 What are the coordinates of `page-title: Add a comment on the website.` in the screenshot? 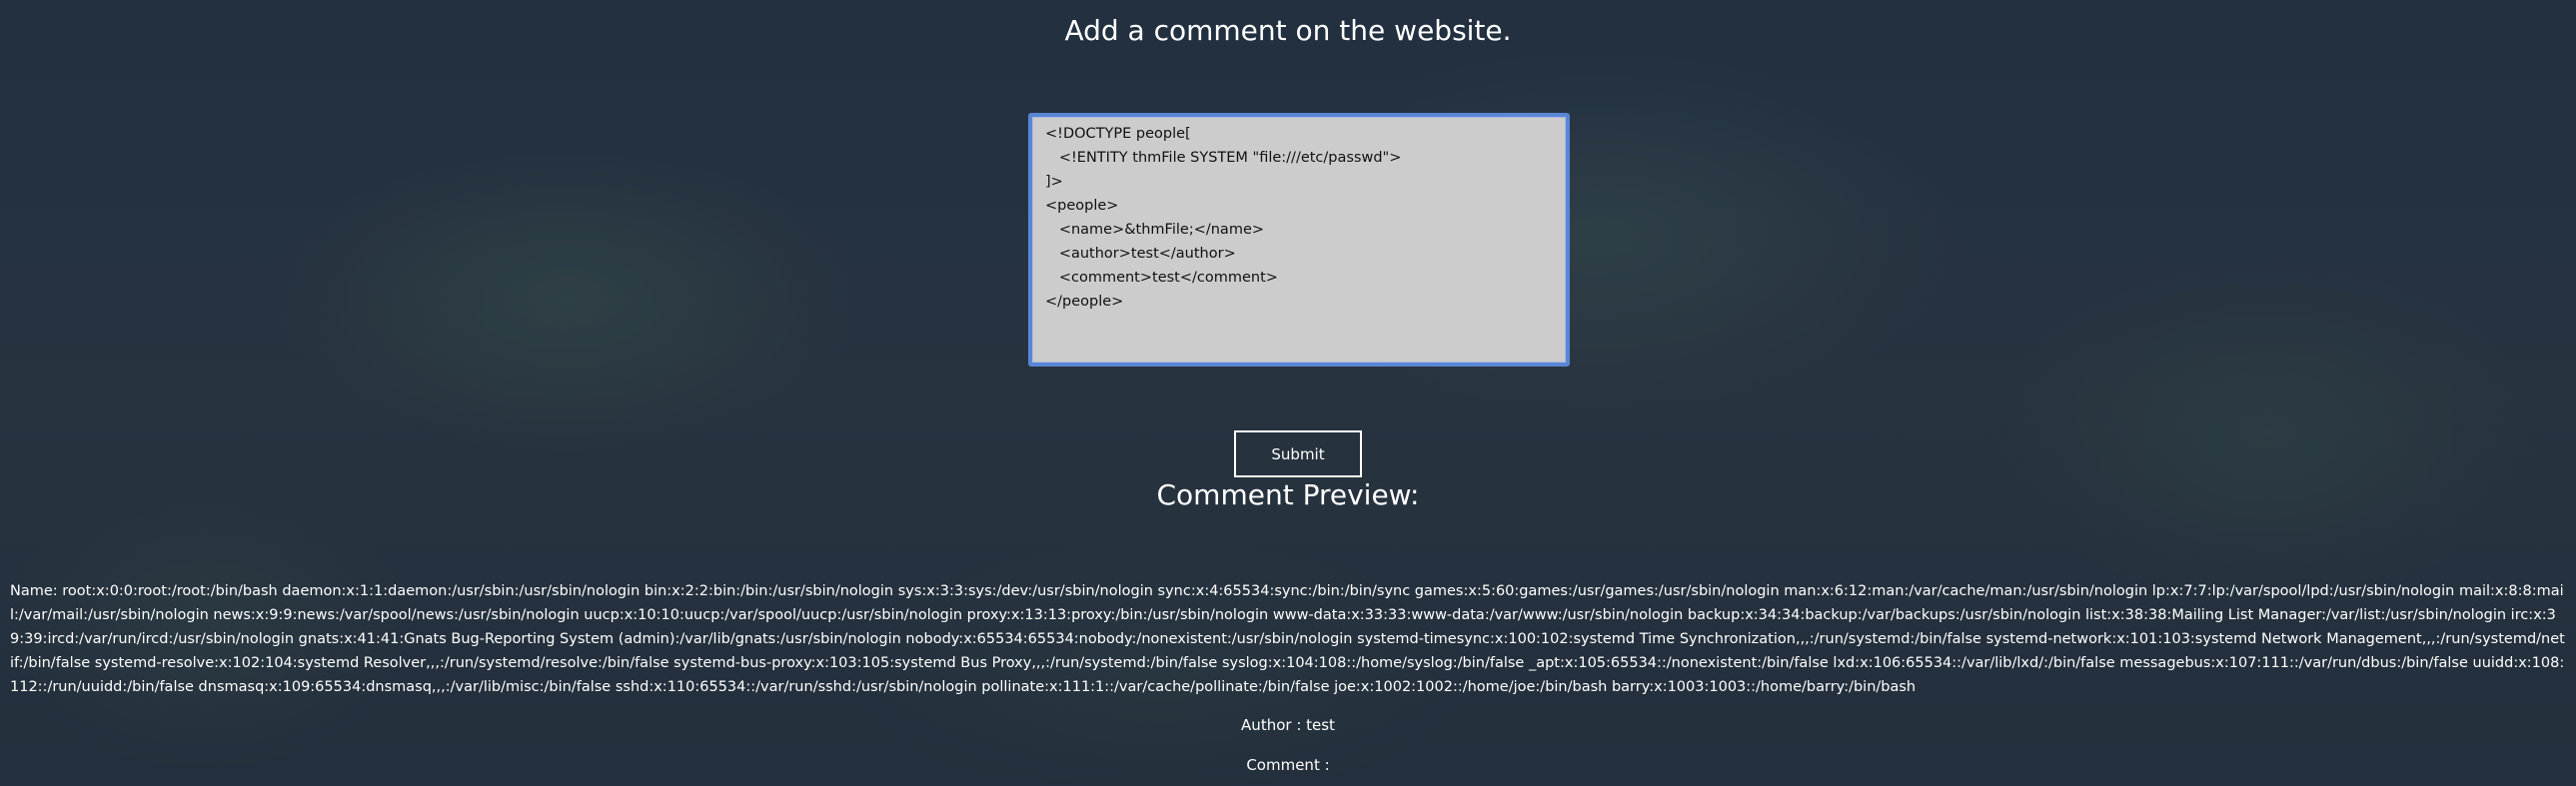 It's located at (1288, 30).